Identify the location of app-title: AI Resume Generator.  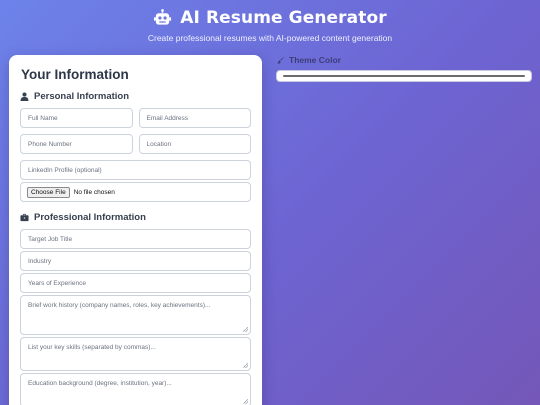
(270, 18).